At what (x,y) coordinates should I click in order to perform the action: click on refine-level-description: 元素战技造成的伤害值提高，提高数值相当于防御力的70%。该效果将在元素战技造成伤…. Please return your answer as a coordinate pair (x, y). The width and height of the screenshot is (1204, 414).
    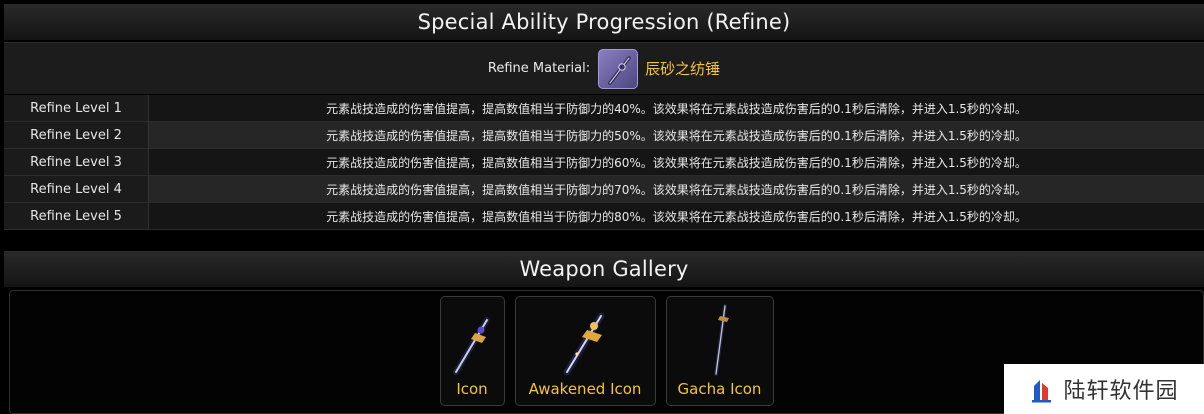
    Looking at the image, I should click on (676, 189).